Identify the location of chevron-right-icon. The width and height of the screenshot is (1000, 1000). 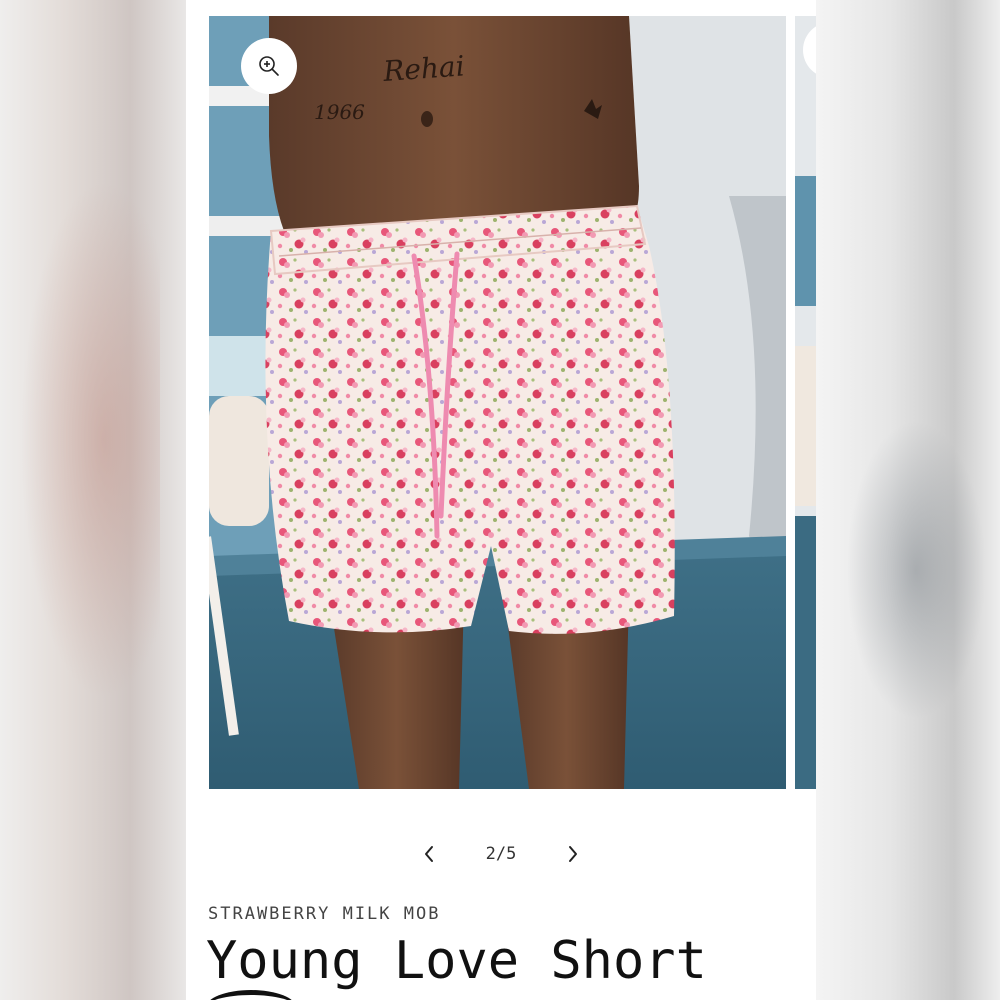
(573, 854).